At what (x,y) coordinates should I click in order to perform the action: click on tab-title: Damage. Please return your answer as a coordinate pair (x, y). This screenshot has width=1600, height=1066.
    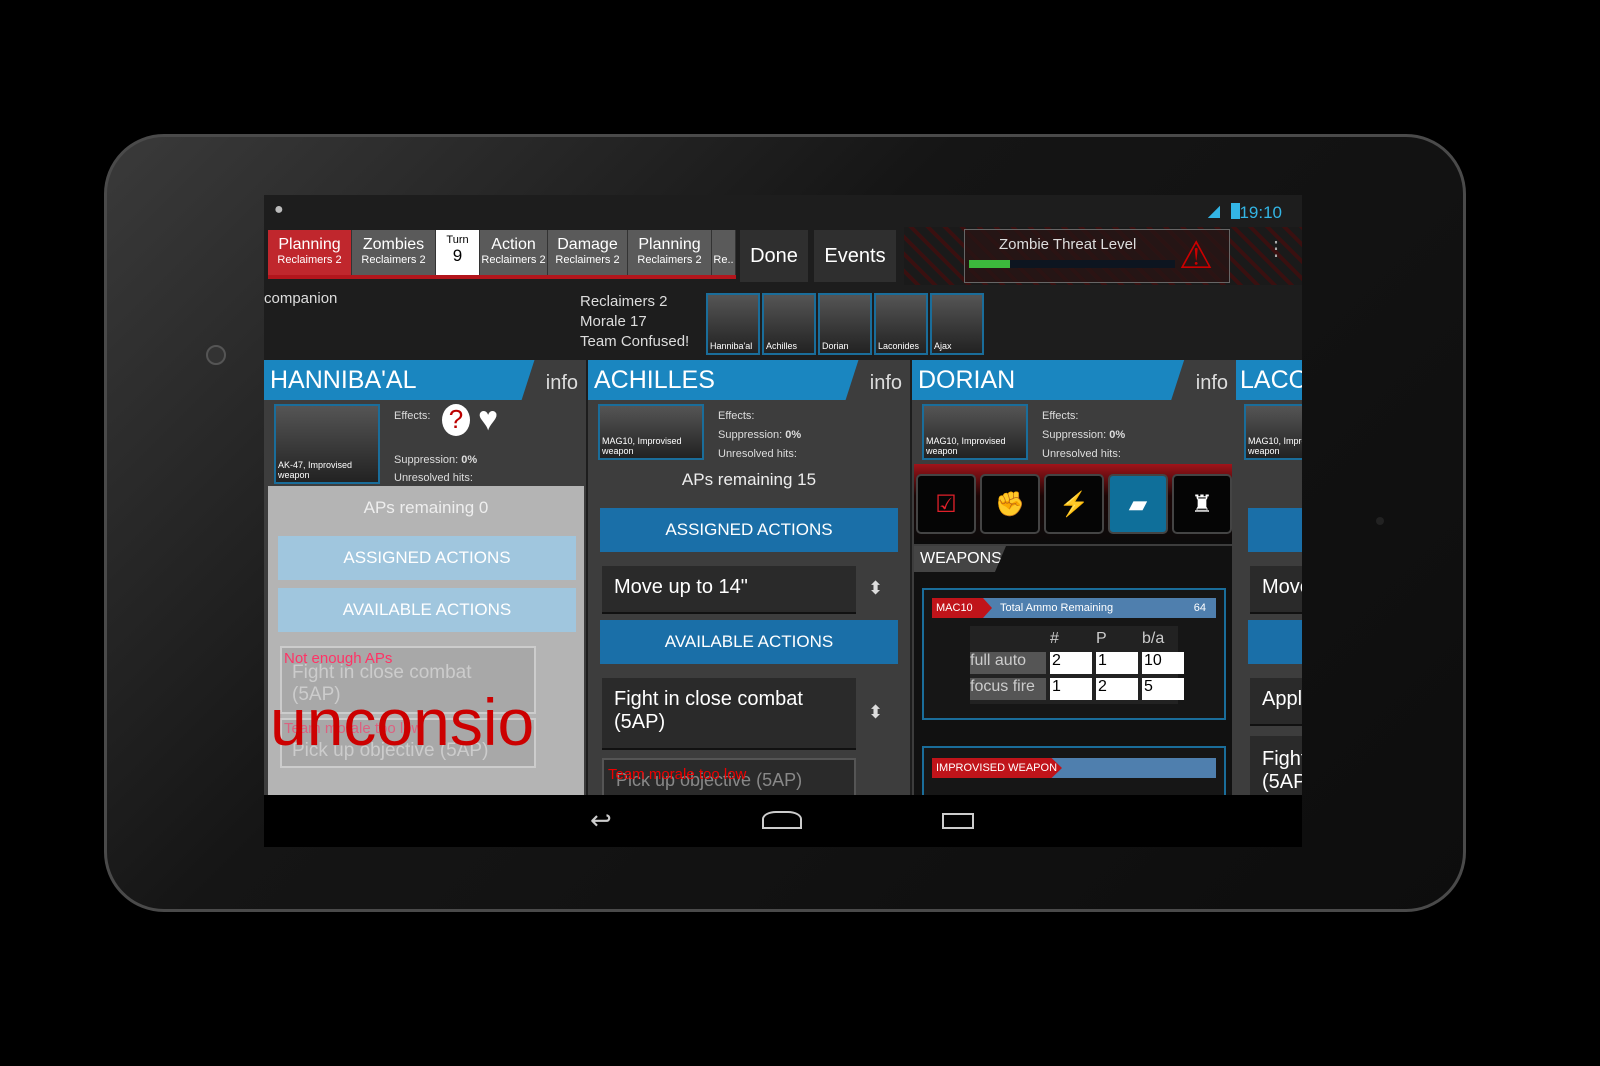
    Looking at the image, I should click on (587, 244).